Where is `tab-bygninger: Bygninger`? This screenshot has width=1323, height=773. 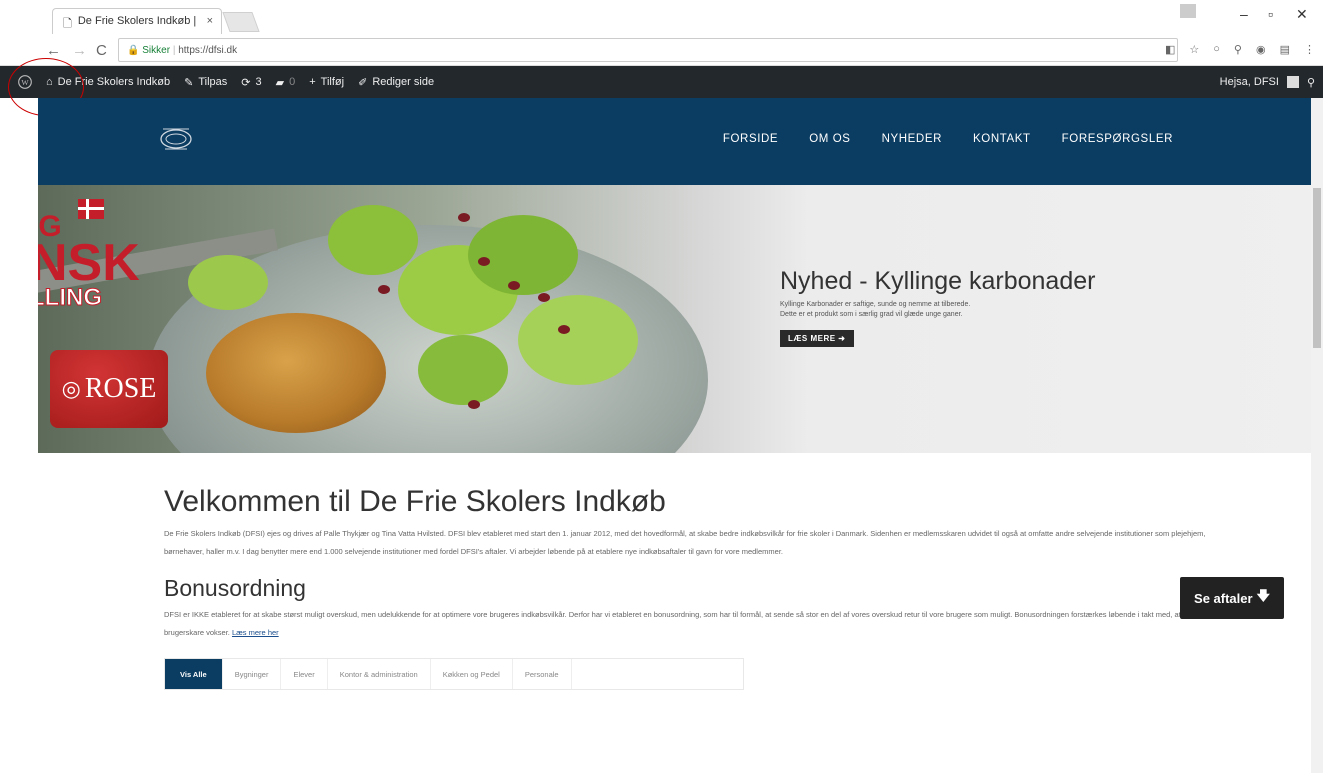 tab-bygninger: Bygninger is located at coordinates (252, 674).